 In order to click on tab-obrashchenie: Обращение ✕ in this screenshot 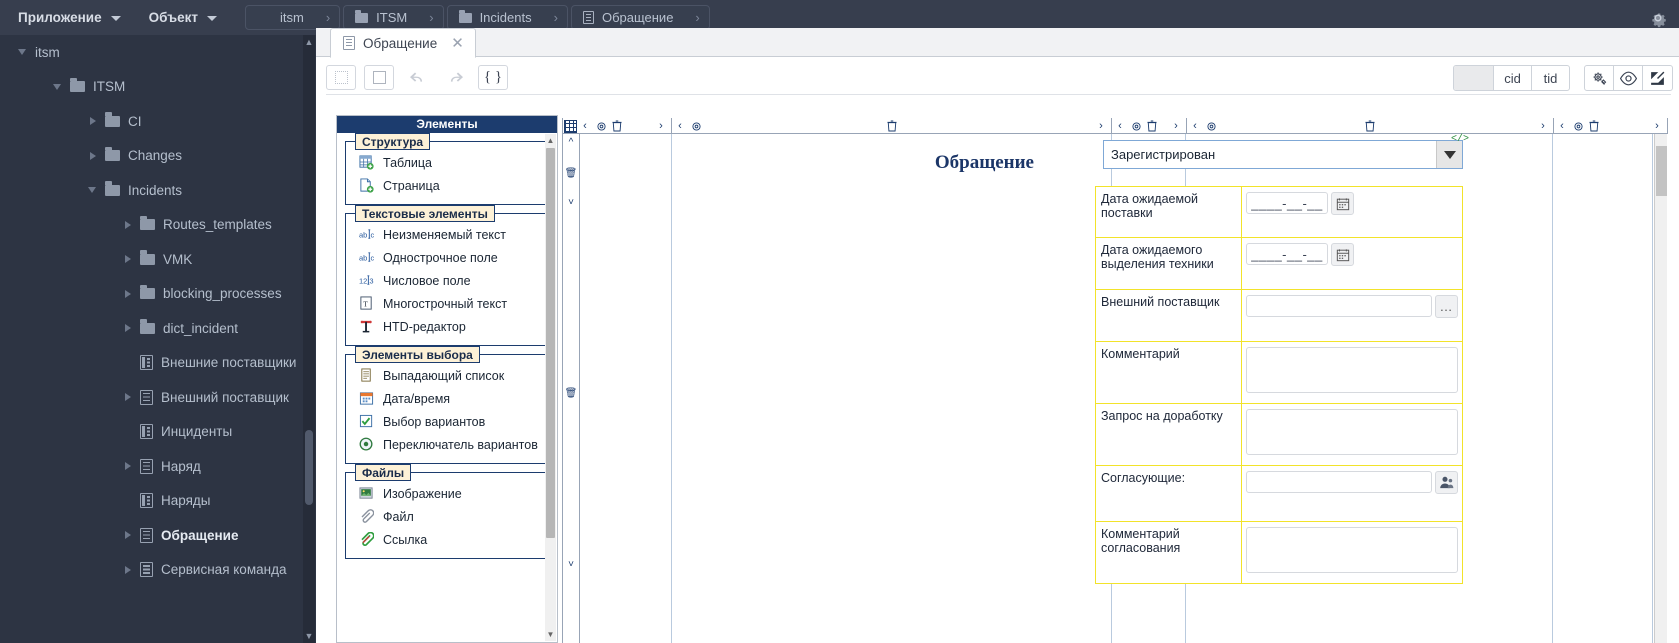, I will do `click(403, 43)`.